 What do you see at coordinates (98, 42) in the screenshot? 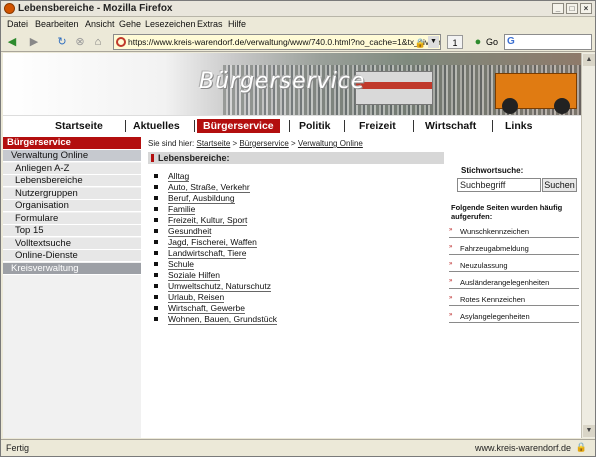
I see `home-icon: ⌂` at bounding box center [98, 42].